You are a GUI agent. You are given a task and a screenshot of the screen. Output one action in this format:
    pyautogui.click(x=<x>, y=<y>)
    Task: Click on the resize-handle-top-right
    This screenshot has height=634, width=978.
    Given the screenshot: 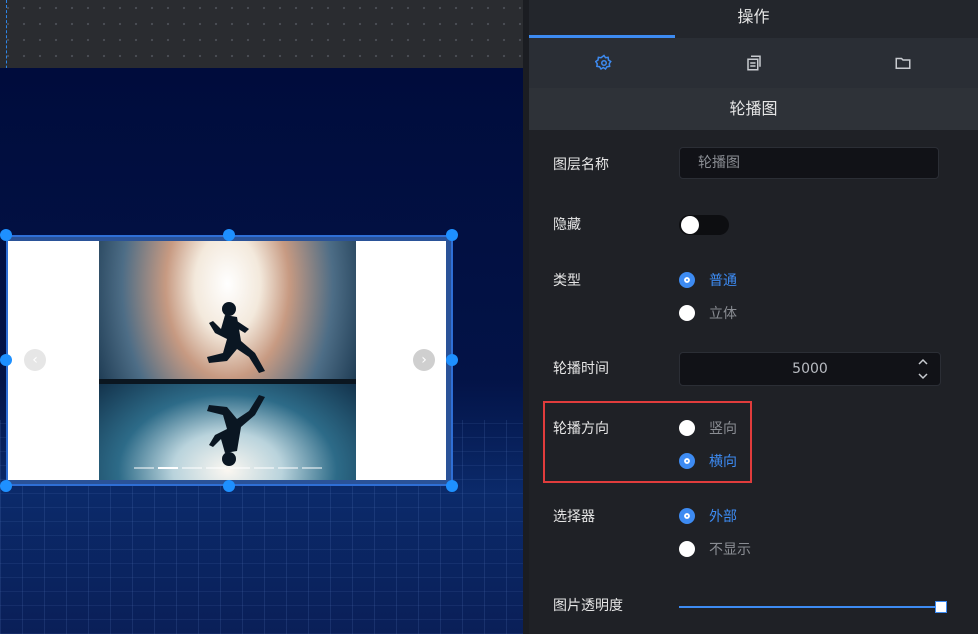 What is the action you would take?
    pyautogui.click(x=452, y=235)
    